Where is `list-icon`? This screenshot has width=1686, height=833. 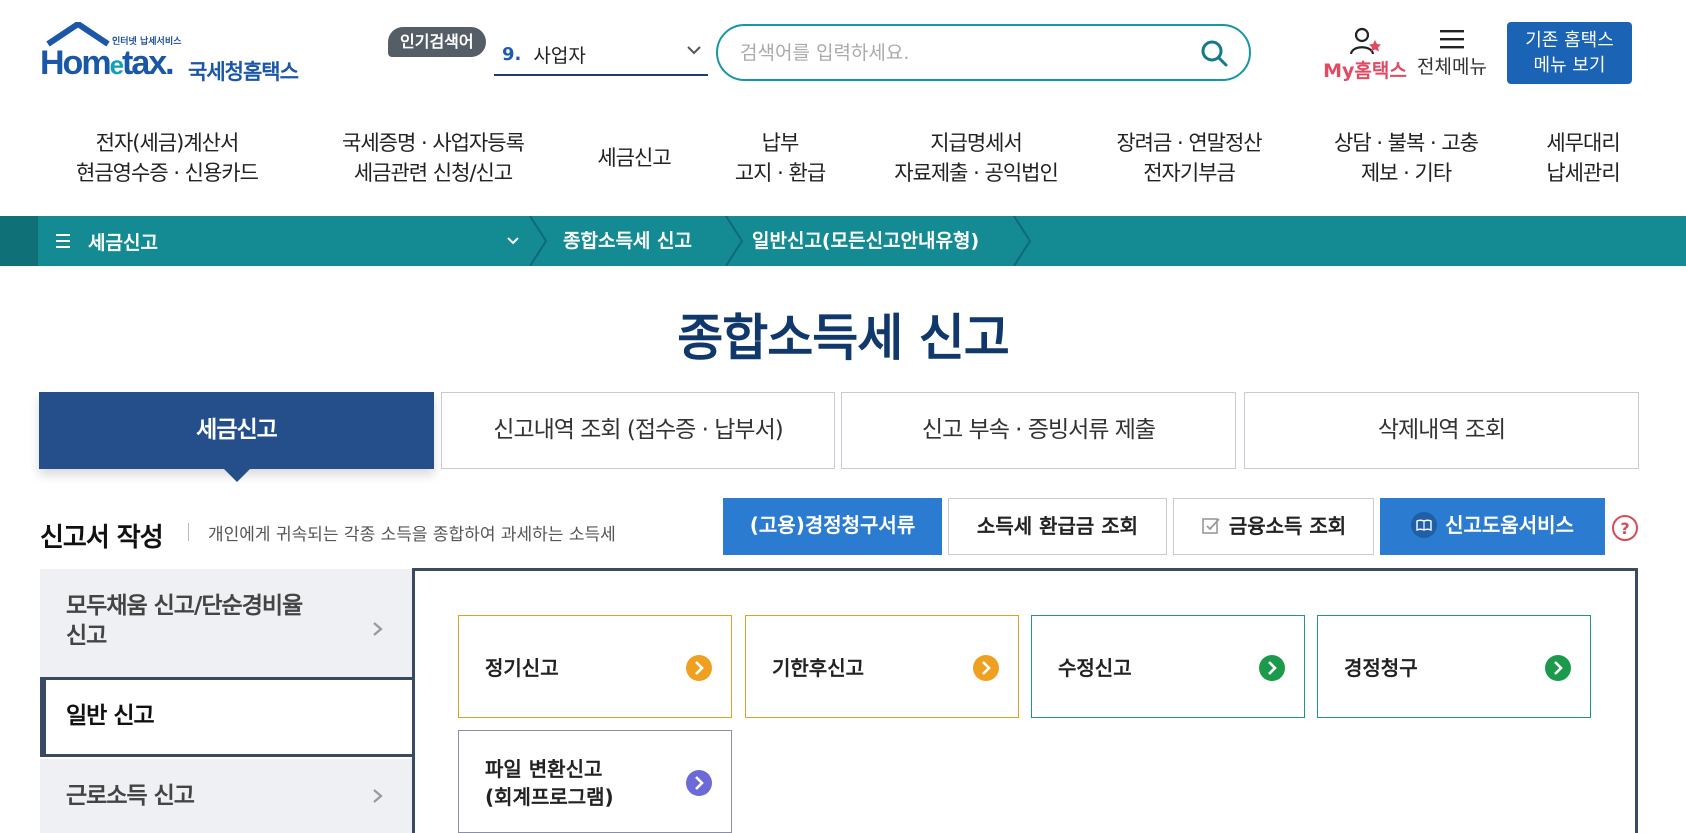
list-icon is located at coordinates (63, 241).